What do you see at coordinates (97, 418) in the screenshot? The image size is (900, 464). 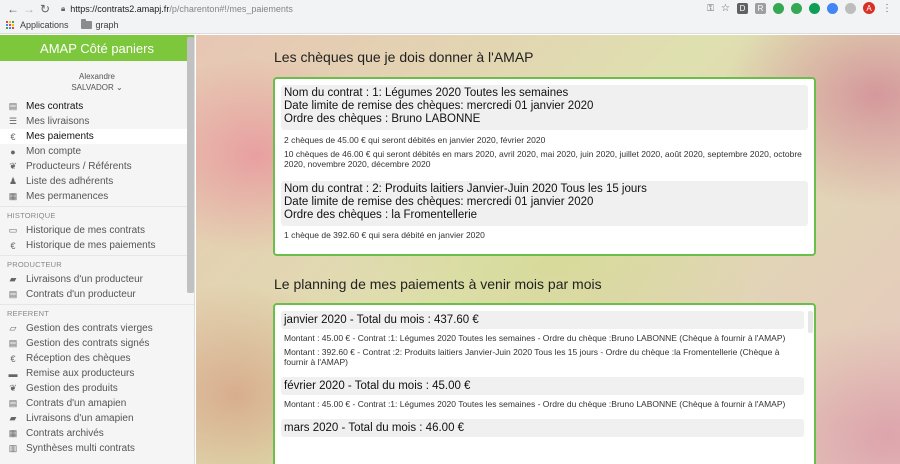 I see `sidebar-item-livraisons-amapien: ▰ Livraisons d'un amapien` at bounding box center [97, 418].